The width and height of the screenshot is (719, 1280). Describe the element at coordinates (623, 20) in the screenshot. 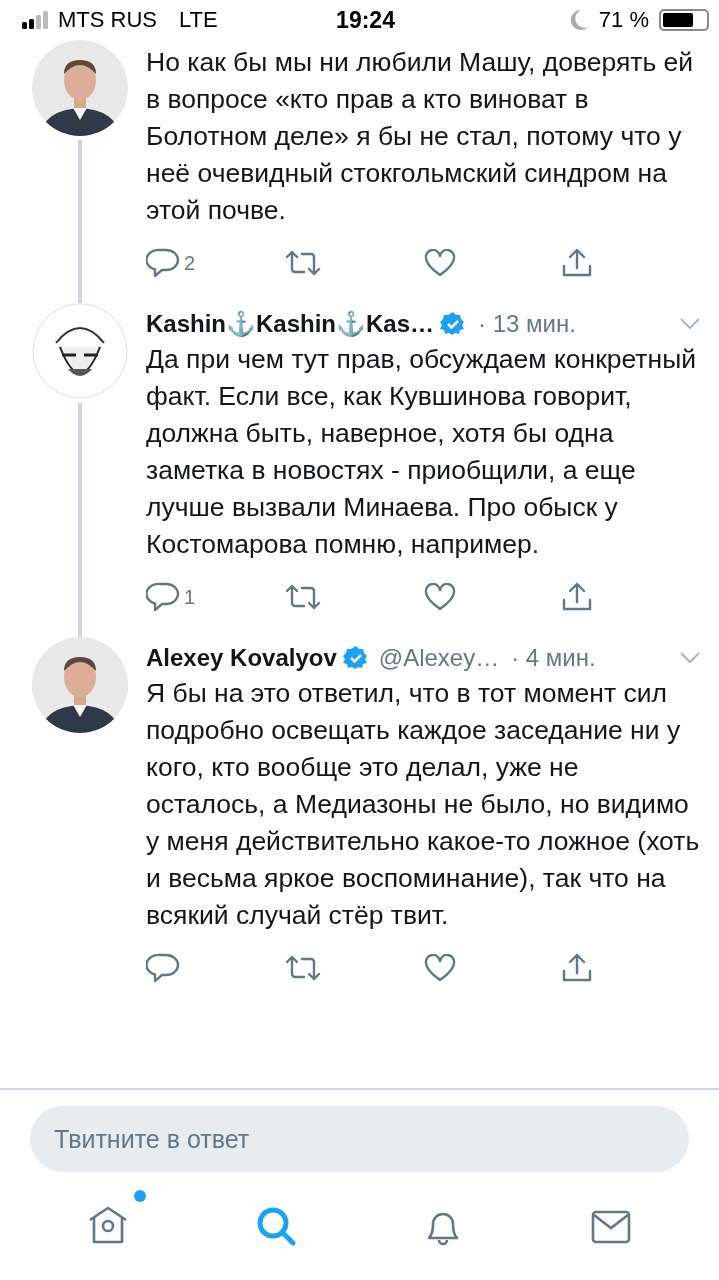

I see `battery-percent: 71 %` at that location.